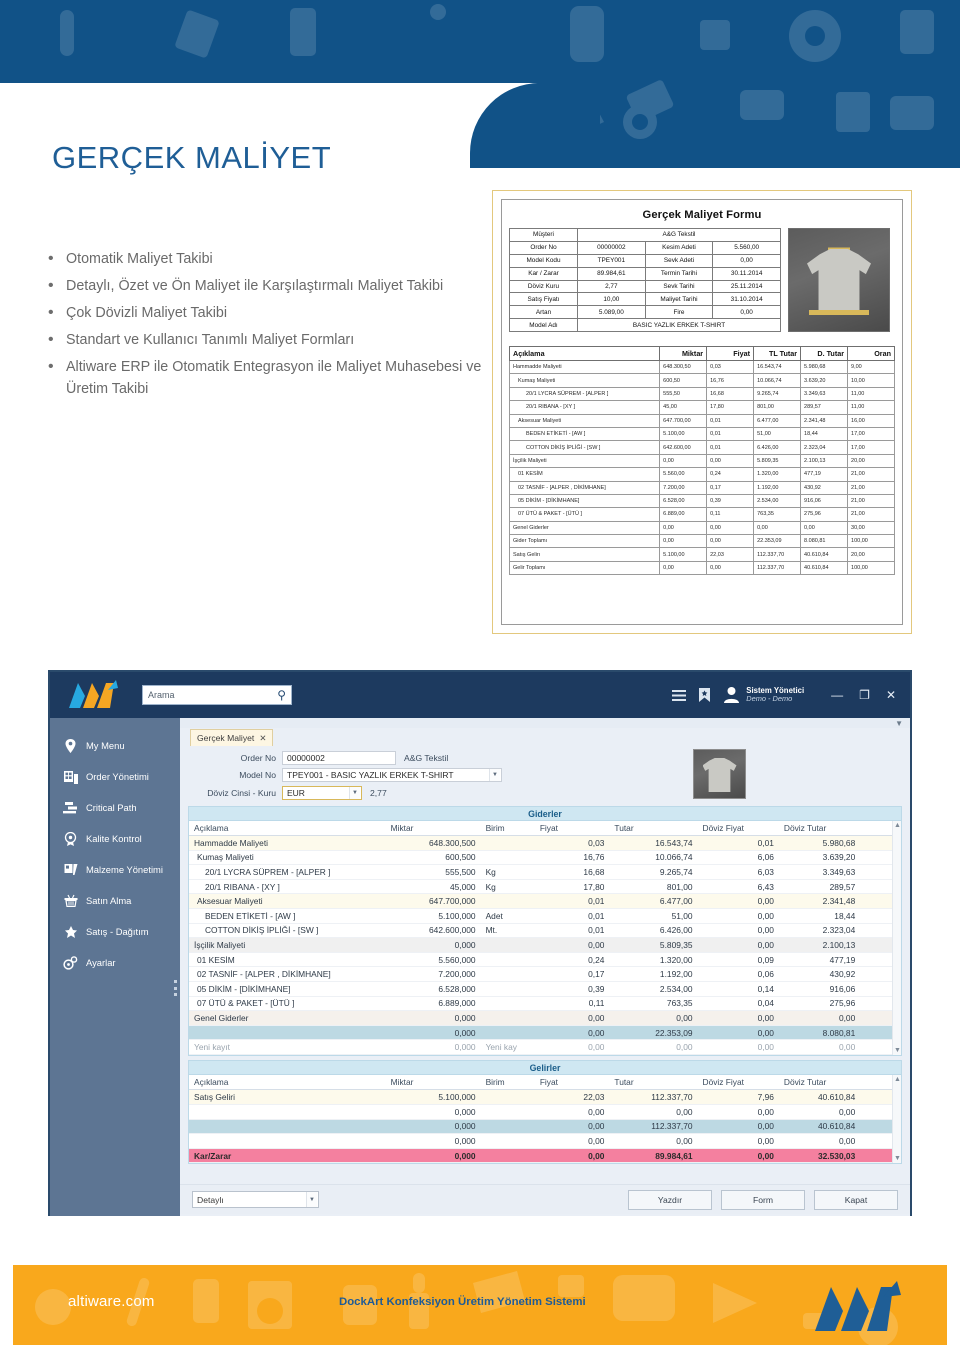 The height and width of the screenshot is (1358, 960). What do you see at coordinates (262, 738) in the screenshot?
I see `tab-close-icon: ✕` at bounding box center [262, 738].